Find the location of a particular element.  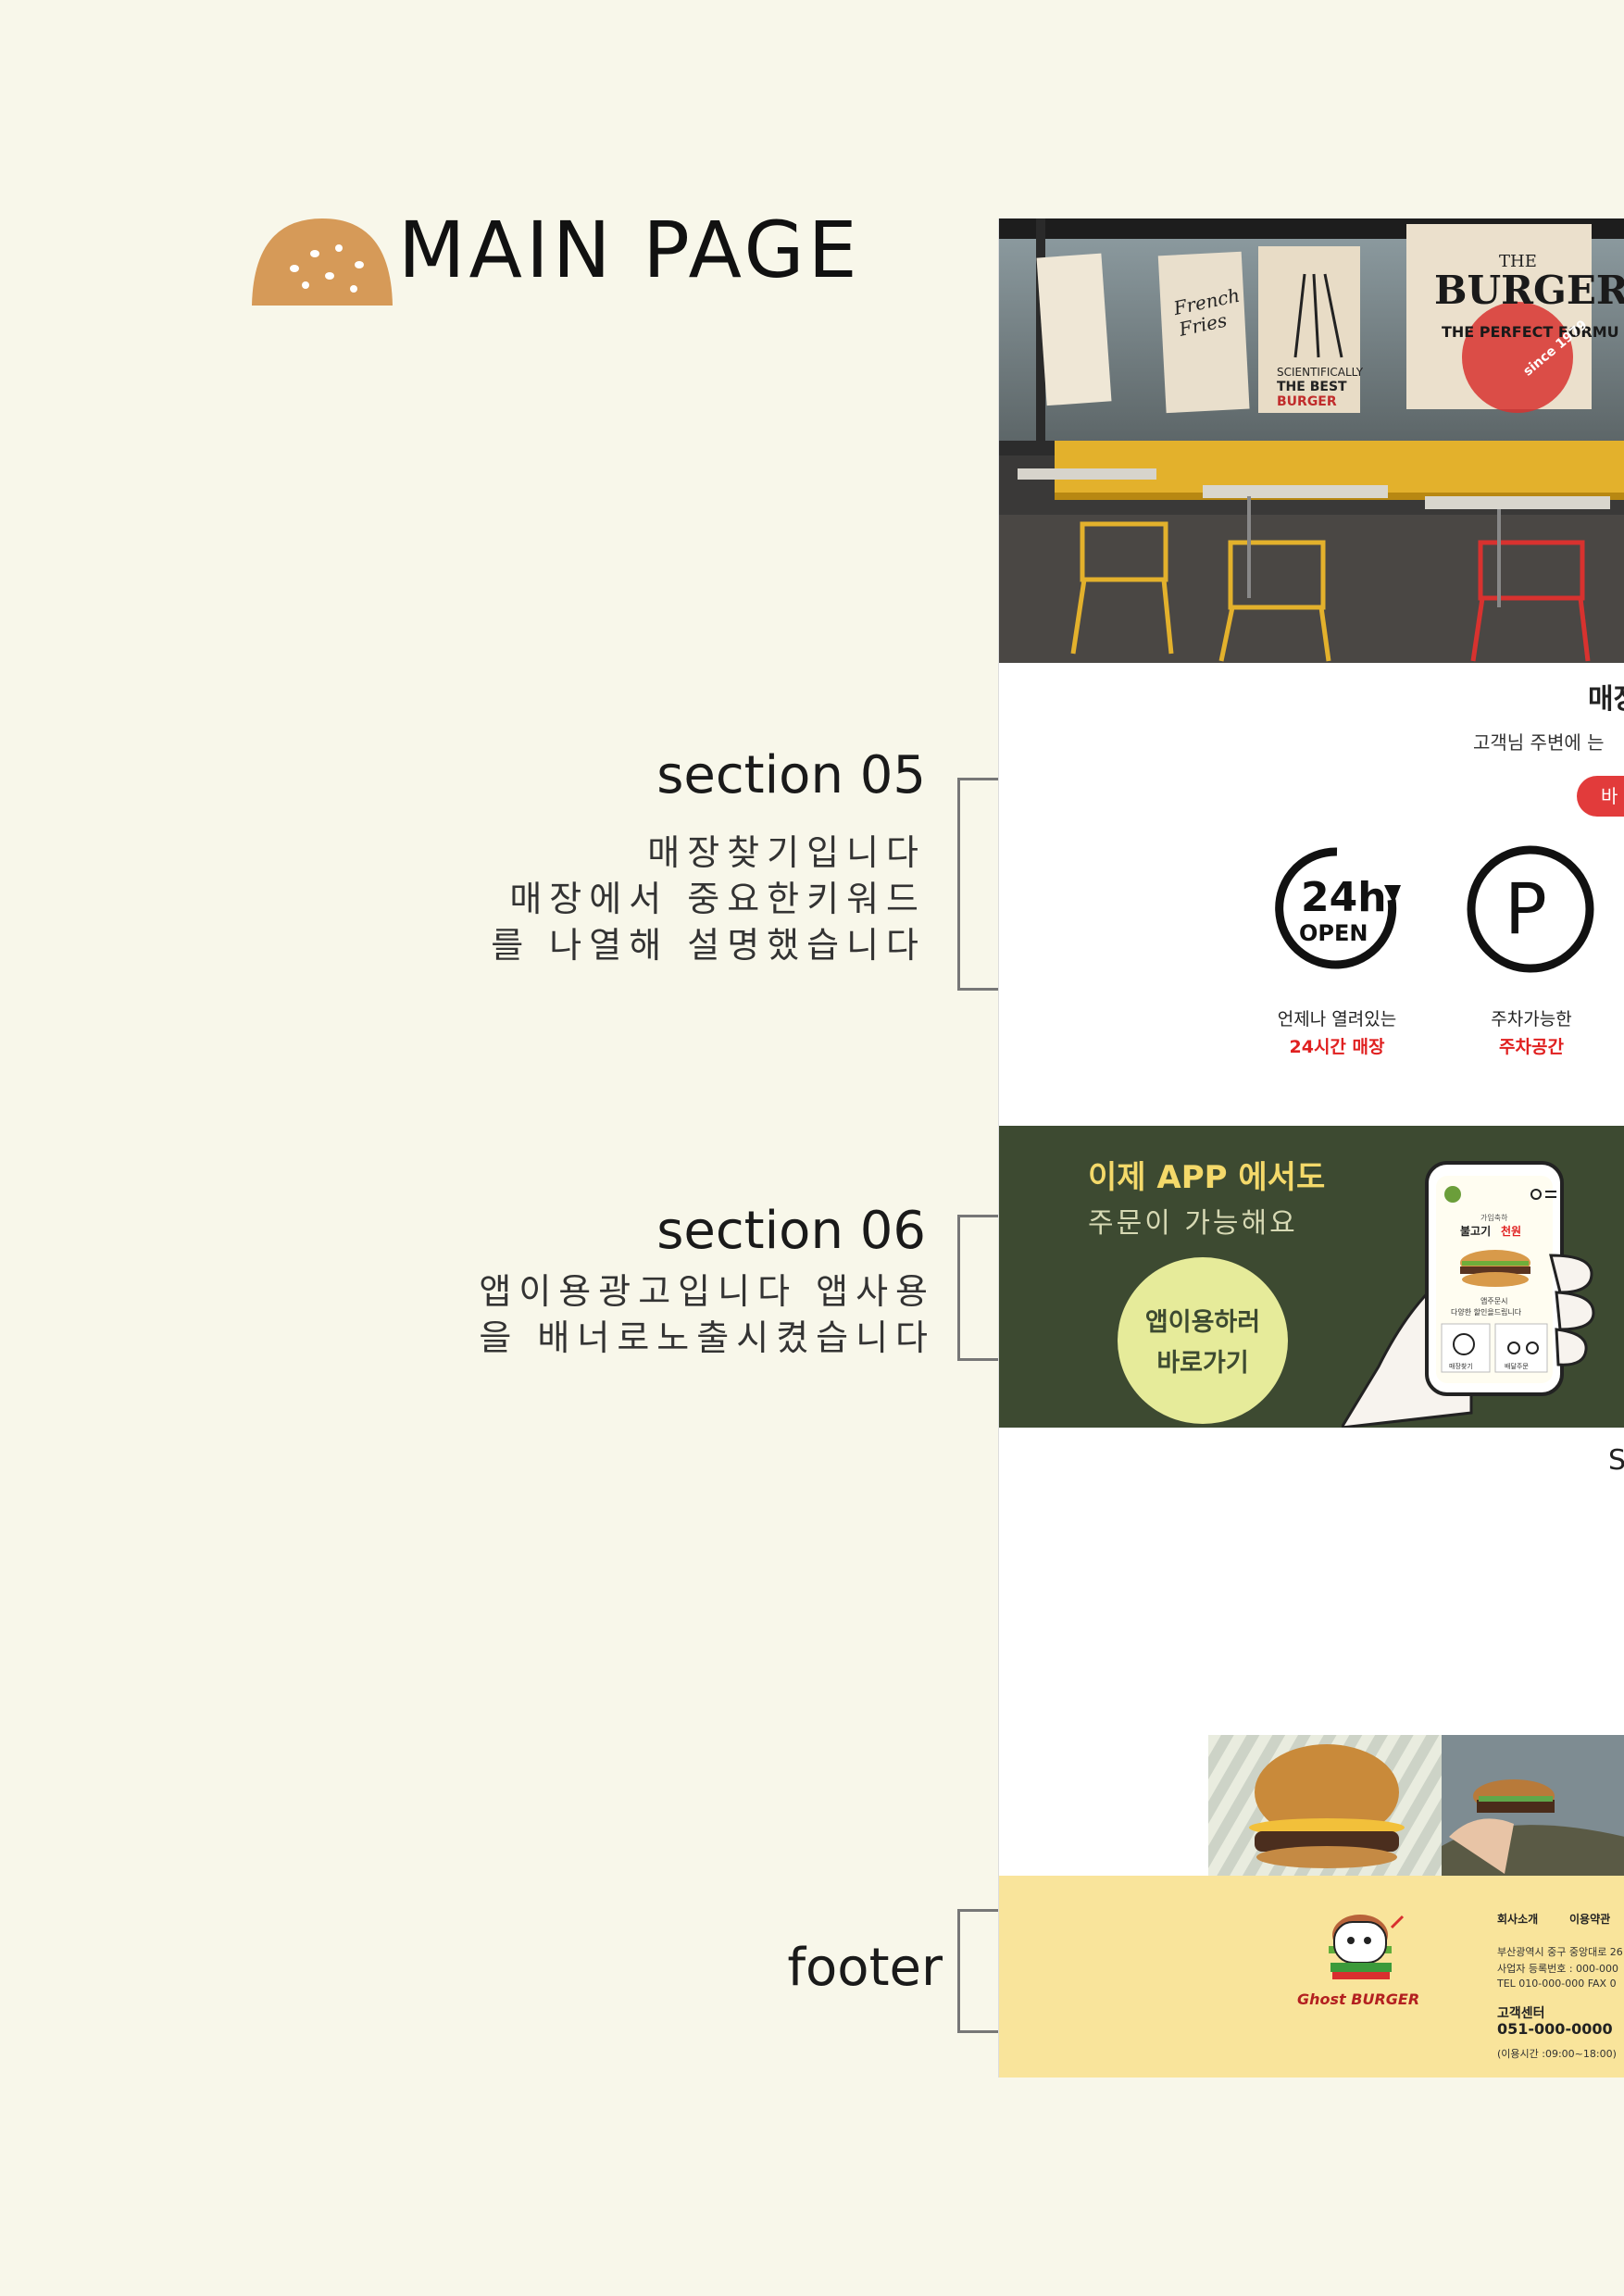

footer-tel: TEL 010-000-000 FAX 0 is located at coordinates (1557, 1984).